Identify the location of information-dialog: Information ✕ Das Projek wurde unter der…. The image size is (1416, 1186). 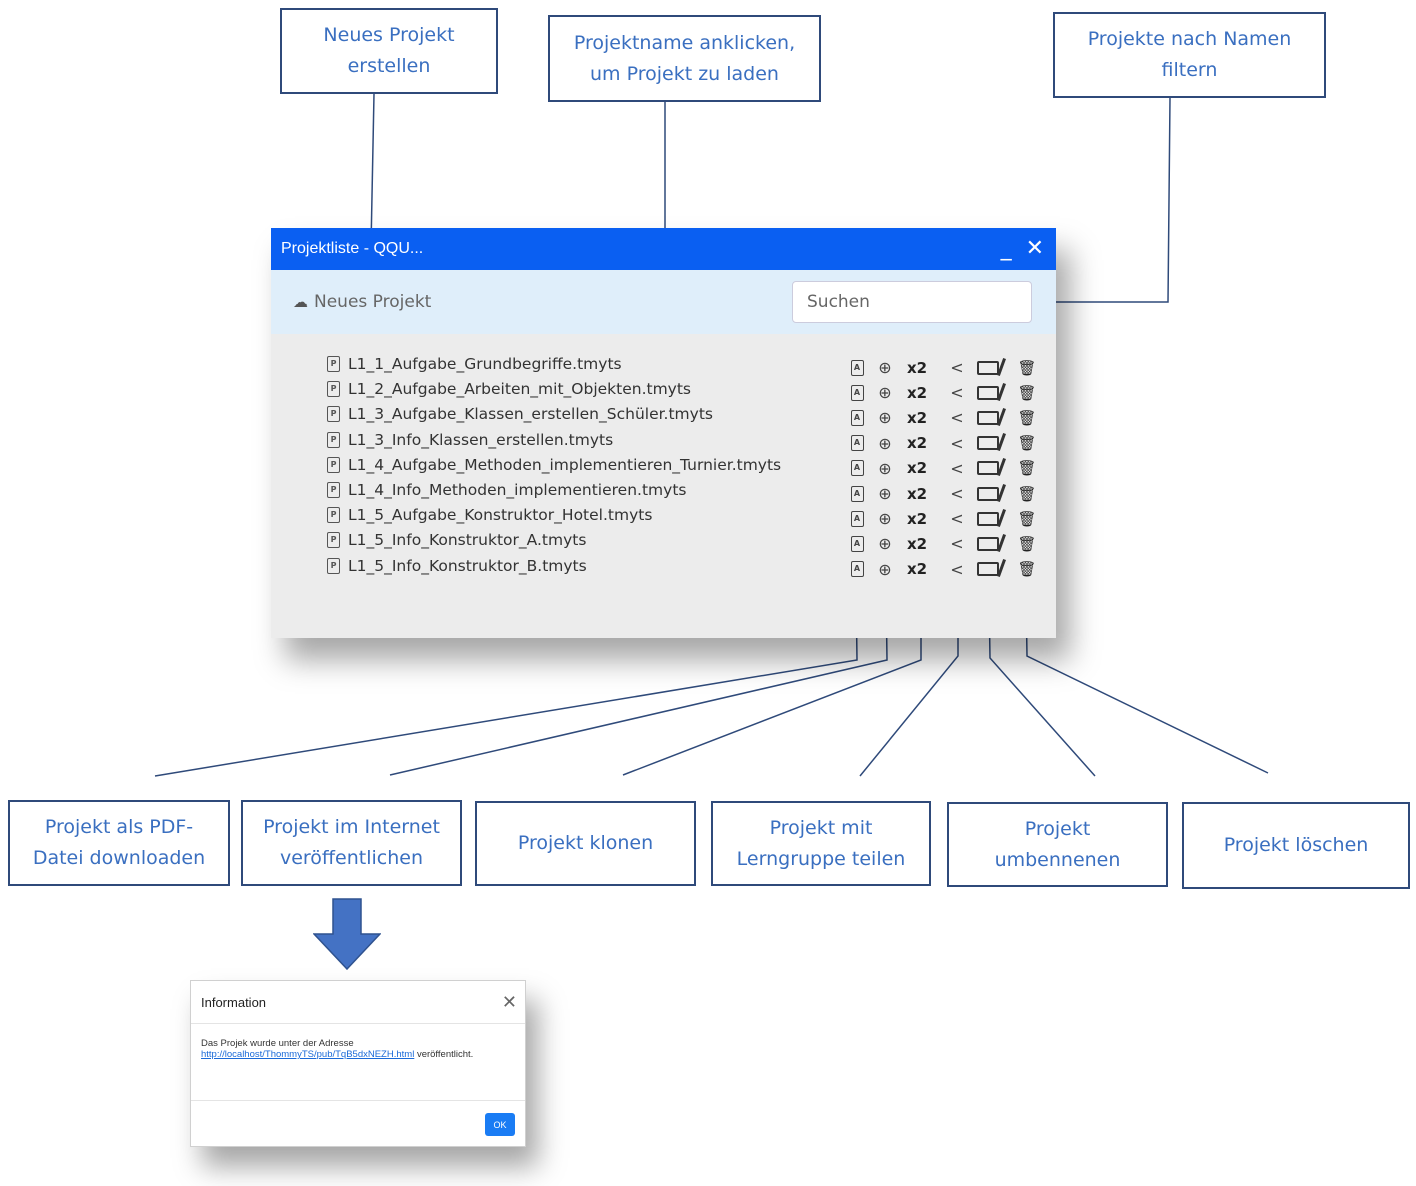
(358, 1063).